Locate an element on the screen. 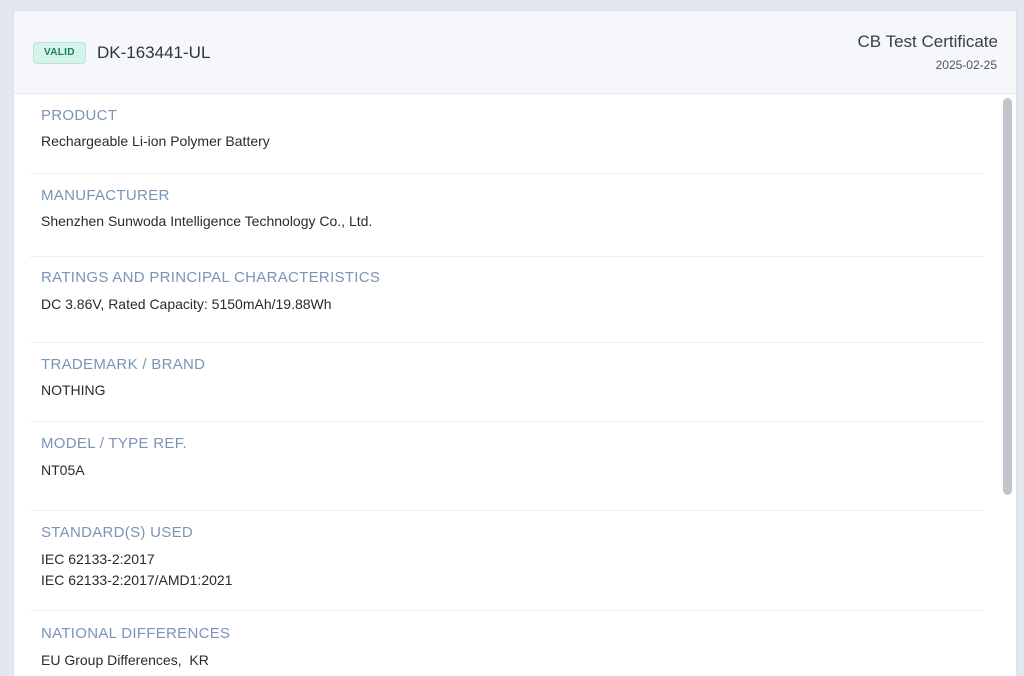  scrollbar is located at coordinates (1007, 385).